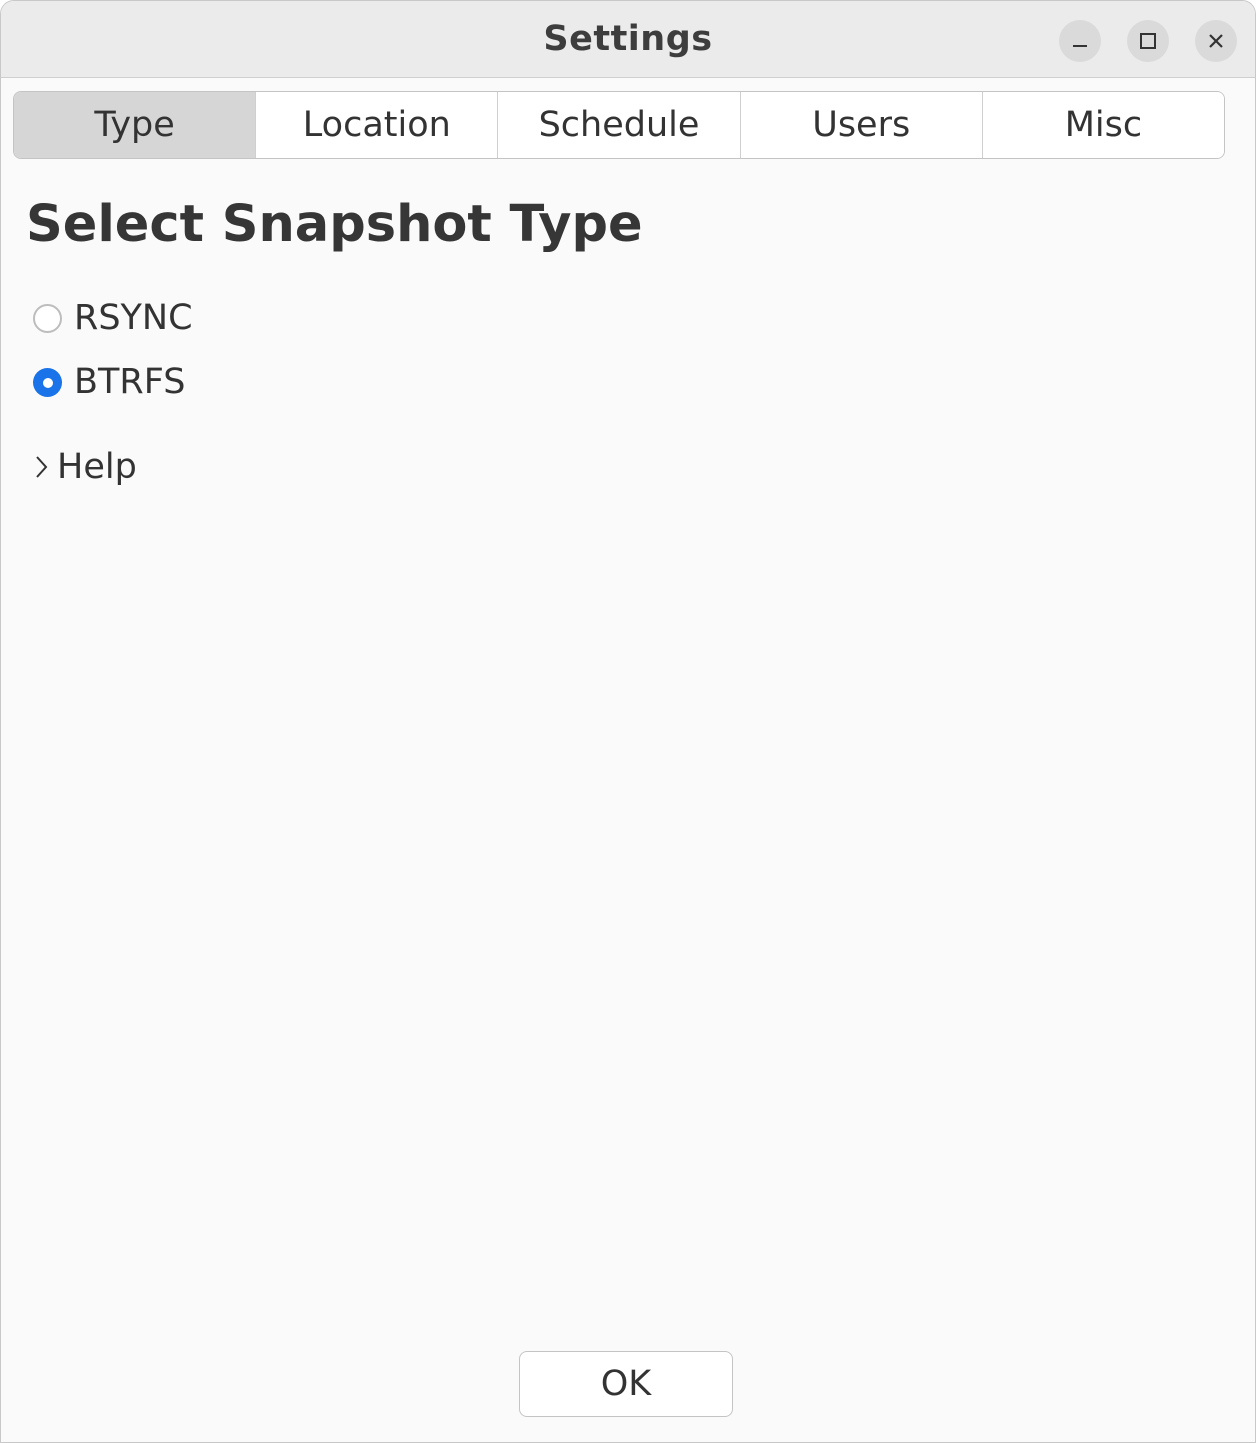 The width and height of the screenshot is (1256, 1443). What do you see at coordinates (1080, 46) in the screenshot?
I see `minimize-icon` at bounding box center [1080, 46].